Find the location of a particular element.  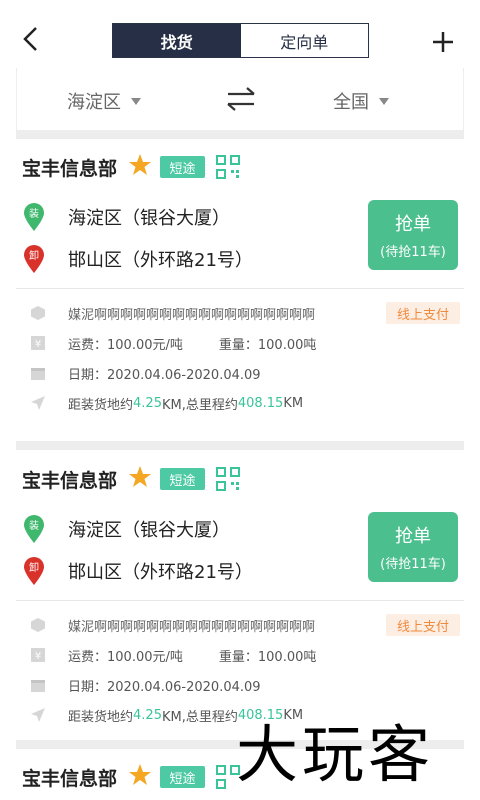

distance-suffix: KM is located at coordinates (293, 403).